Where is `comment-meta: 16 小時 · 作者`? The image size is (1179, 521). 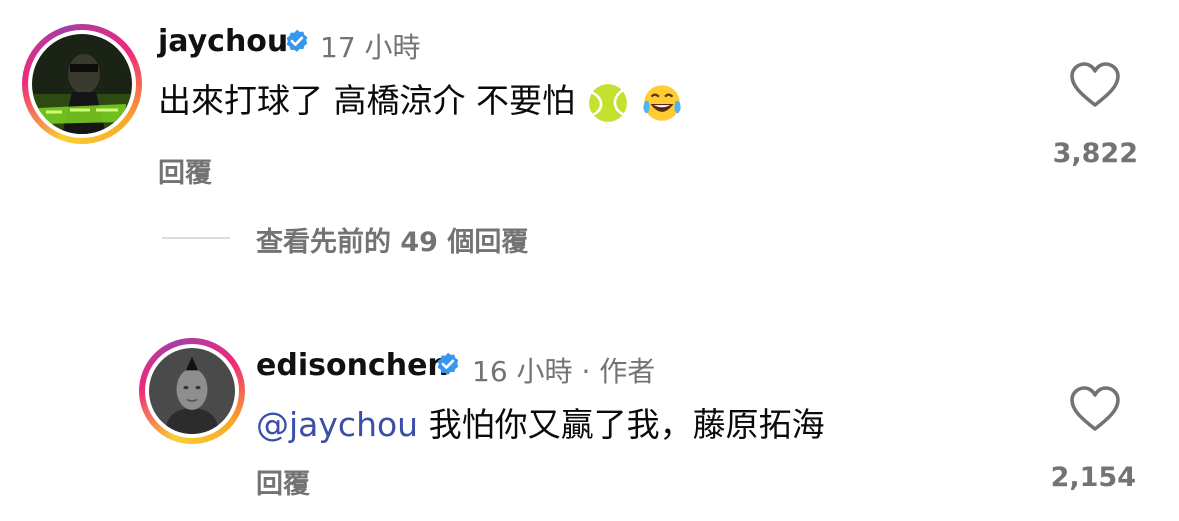
comment-meta: 16 小時 · 作者 is located at coordinates (563, 370).